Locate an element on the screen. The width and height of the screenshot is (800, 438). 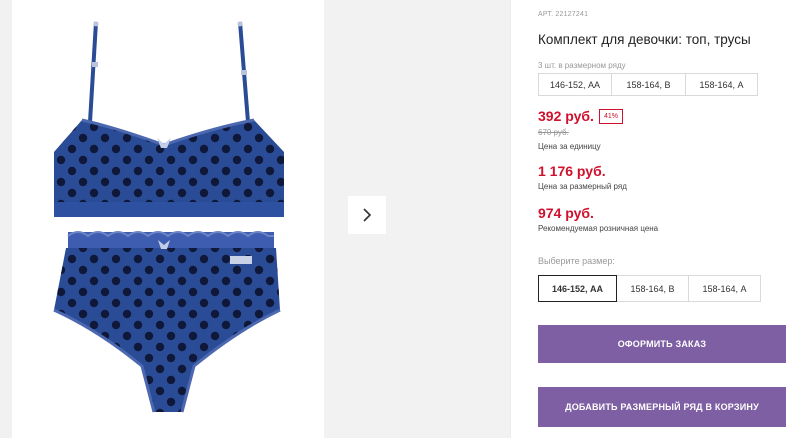
series-price-label: Цена за размерный ряд is located at coordinates (582, 186).